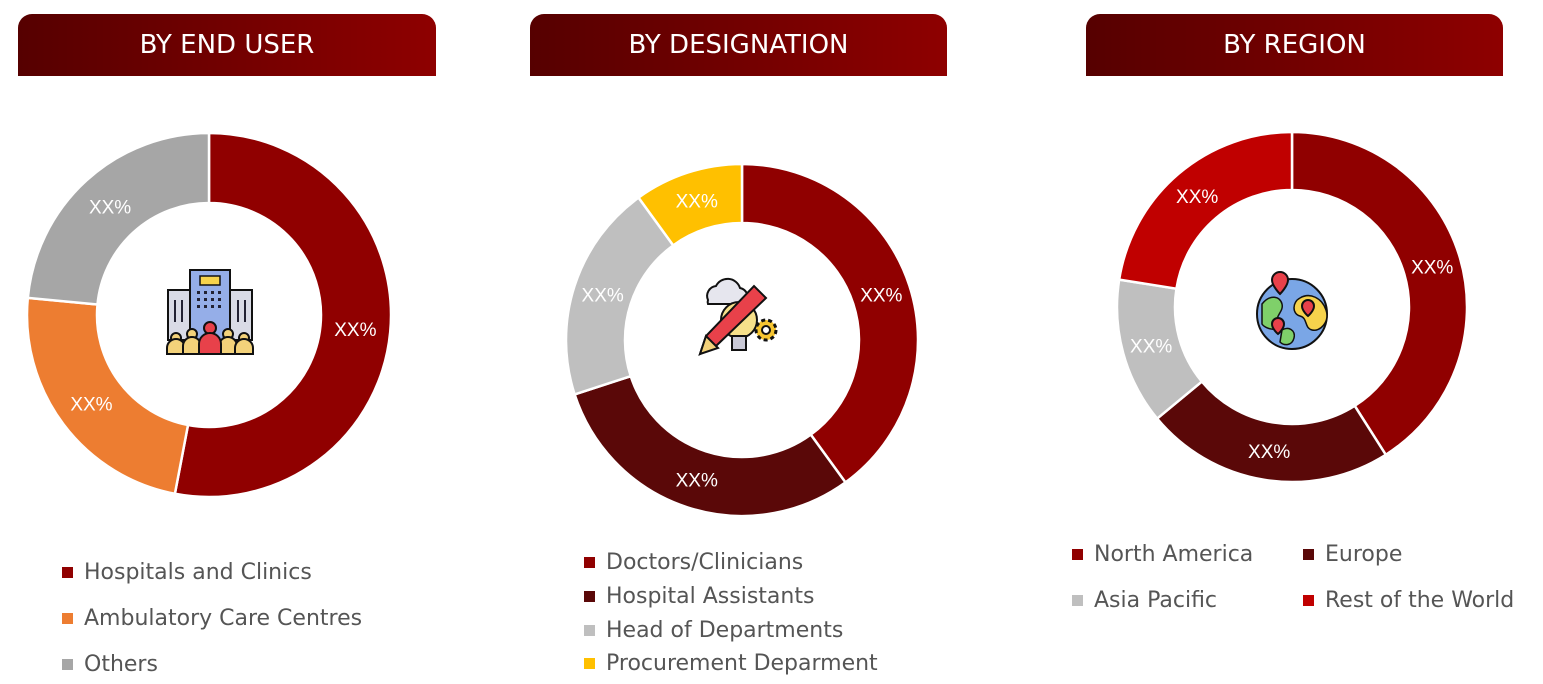 The image size is (1543, 684). What do you see at coordinates (1364, 554) in the screenshot?
I see `legend-label: Europe` at bounding box center [1364, 554].